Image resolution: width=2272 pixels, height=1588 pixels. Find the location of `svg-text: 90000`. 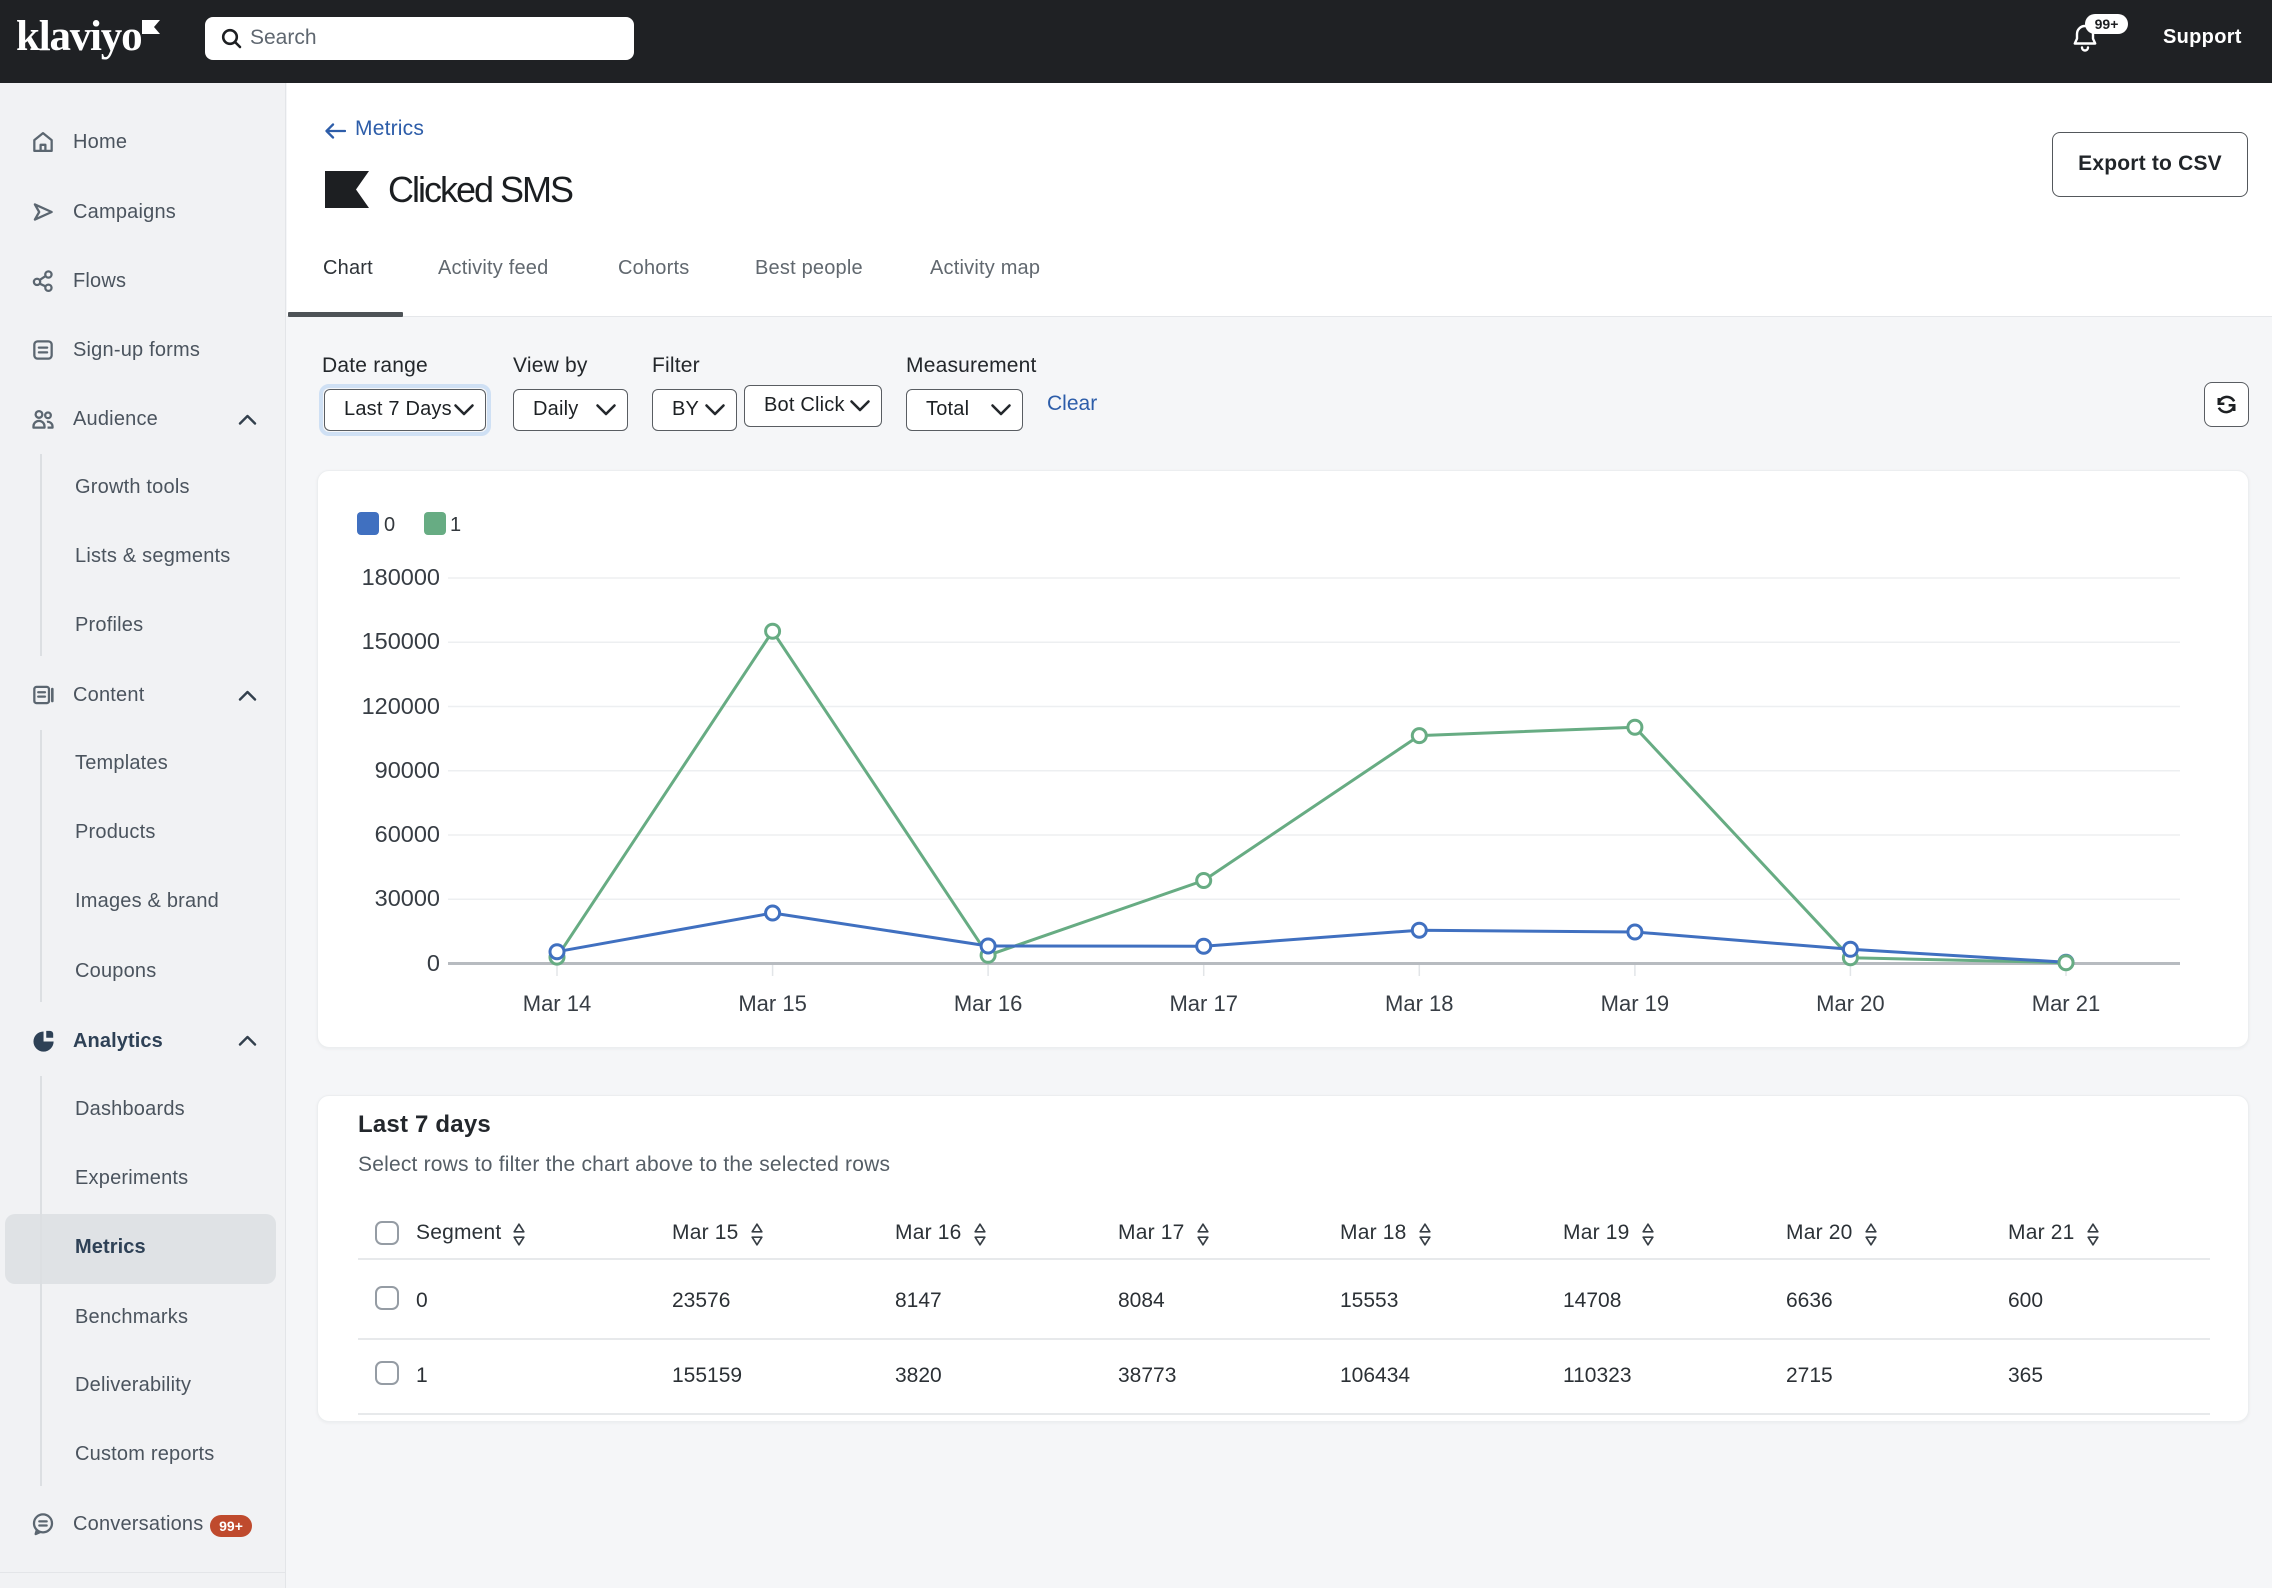

svg-text: 90000 is located at coordinates (407, 770).